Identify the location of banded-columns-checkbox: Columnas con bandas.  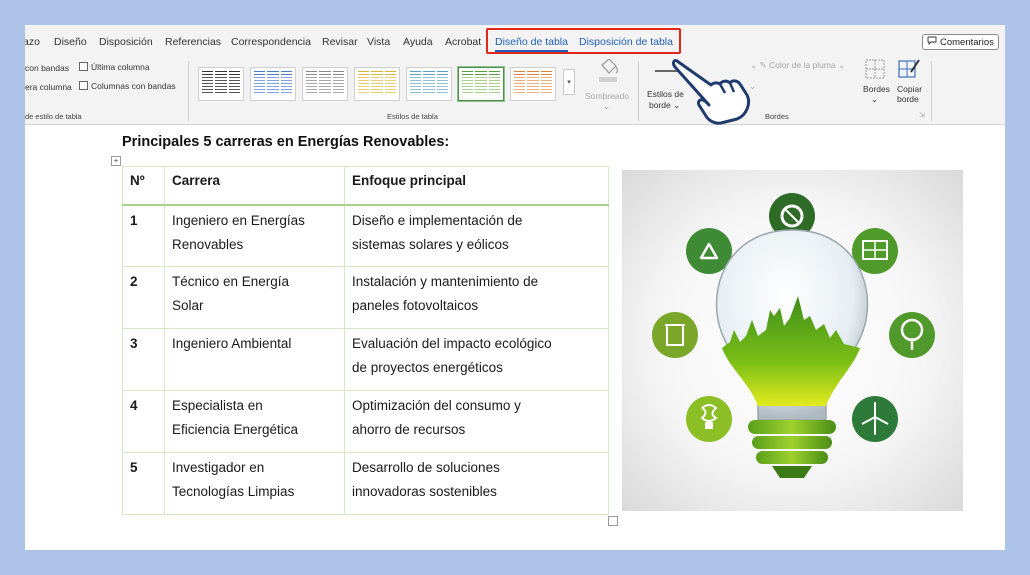
(127, 86).